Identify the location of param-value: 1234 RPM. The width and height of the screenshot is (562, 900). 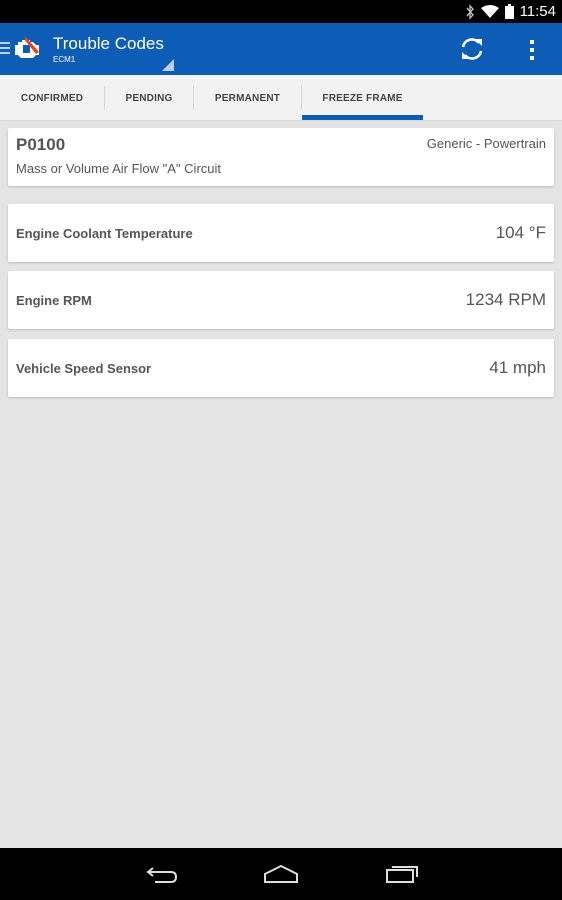
(505, 299).